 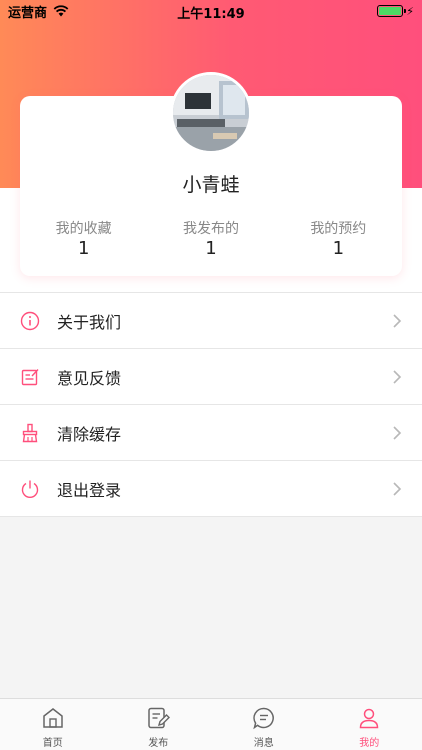 What do you see at coordinates (53, 718) in the screenshot?
I see `home-icon` at bounding box center [53, 718].